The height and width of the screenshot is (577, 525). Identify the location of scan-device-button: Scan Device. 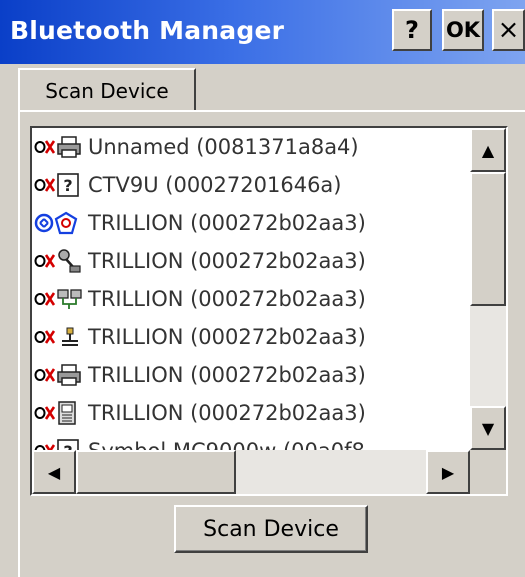
(271, 529).